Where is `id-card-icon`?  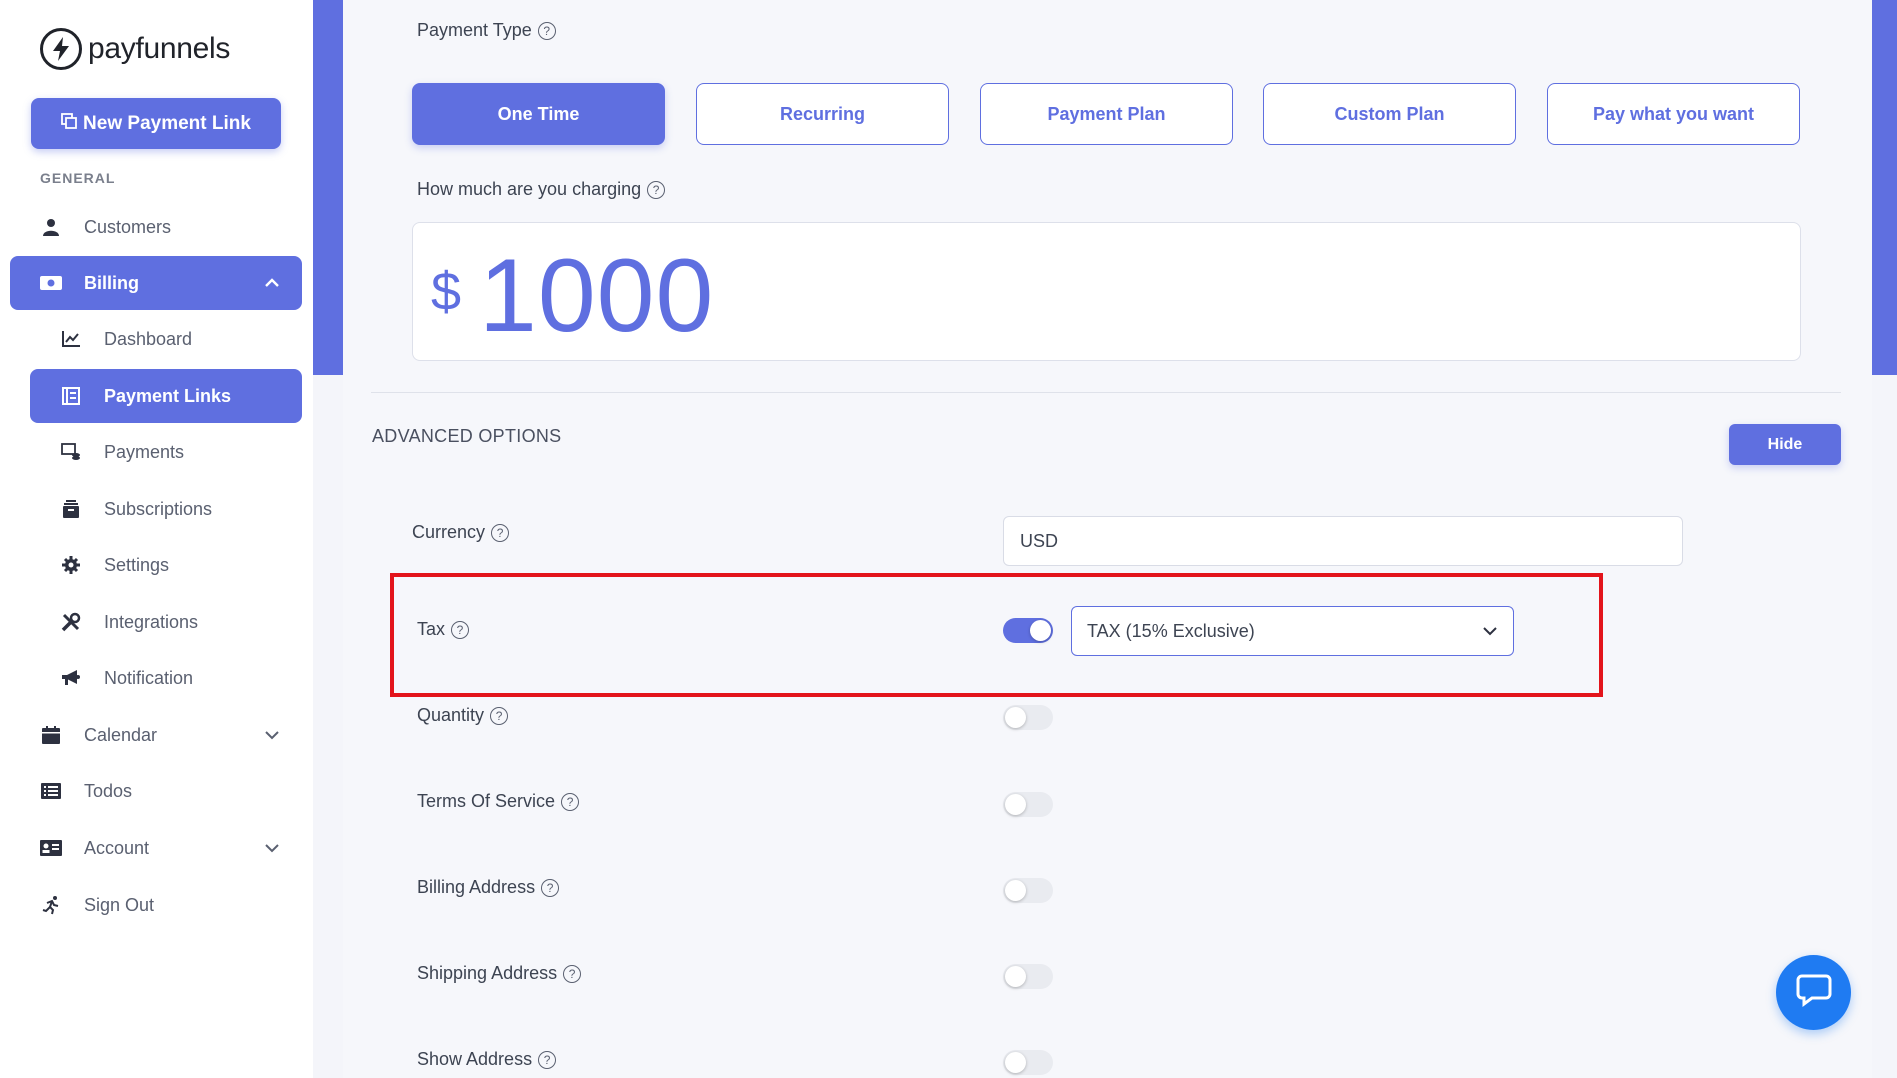 id-card-icon is located at coordinates (51, 848).